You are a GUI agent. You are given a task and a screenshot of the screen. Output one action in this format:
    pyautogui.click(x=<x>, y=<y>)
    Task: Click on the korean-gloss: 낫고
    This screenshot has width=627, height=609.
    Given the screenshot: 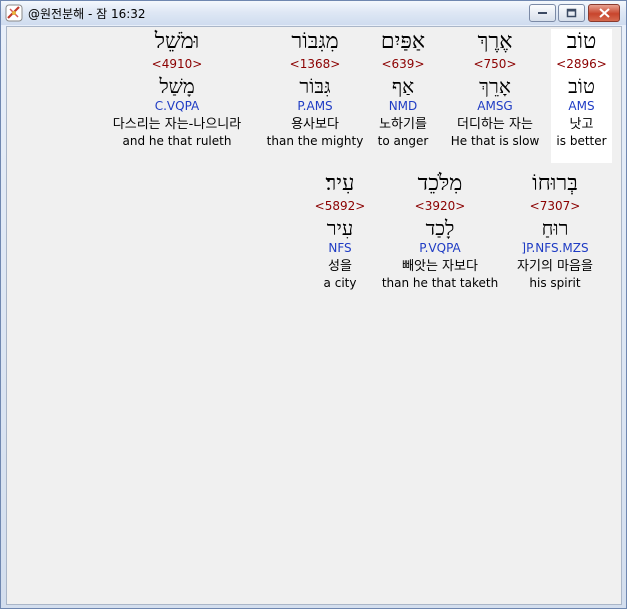 What is the action you would take?
    pyautogui.click(x=581, y=124)
    